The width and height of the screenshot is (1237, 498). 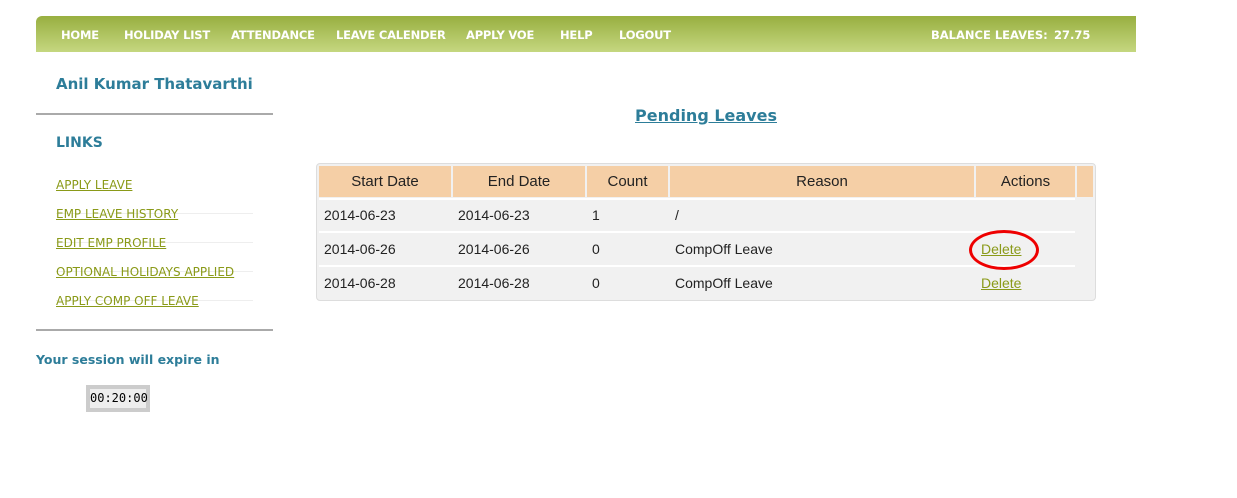 I want to click on balance-leaves-label: BALANCE LEAVES:, so click(x=989, y=35).